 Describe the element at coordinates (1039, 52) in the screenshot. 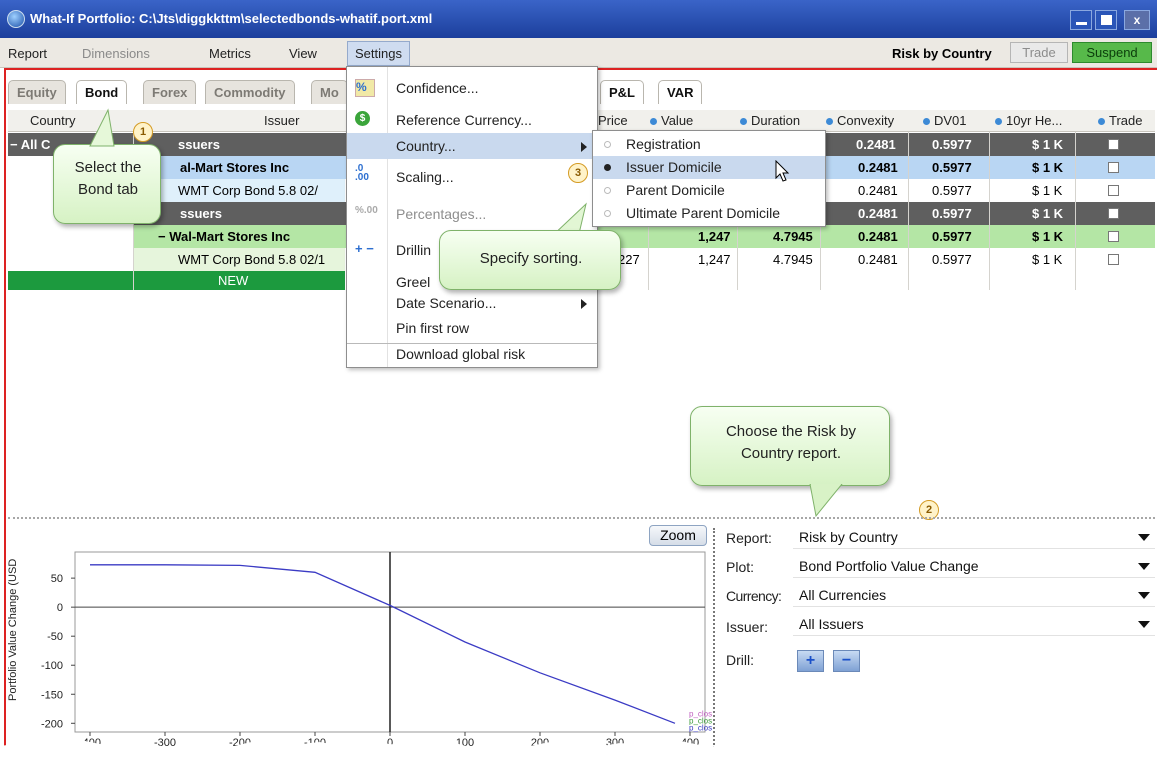

I see `trade-button: Trade` at that location.